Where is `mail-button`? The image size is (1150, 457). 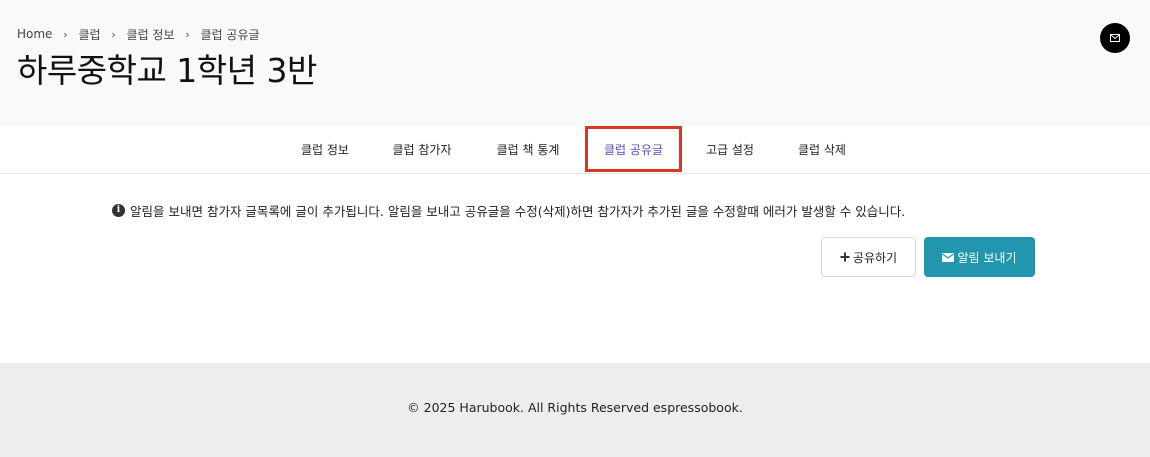 mail-button is located at coordinates (1115, 38).